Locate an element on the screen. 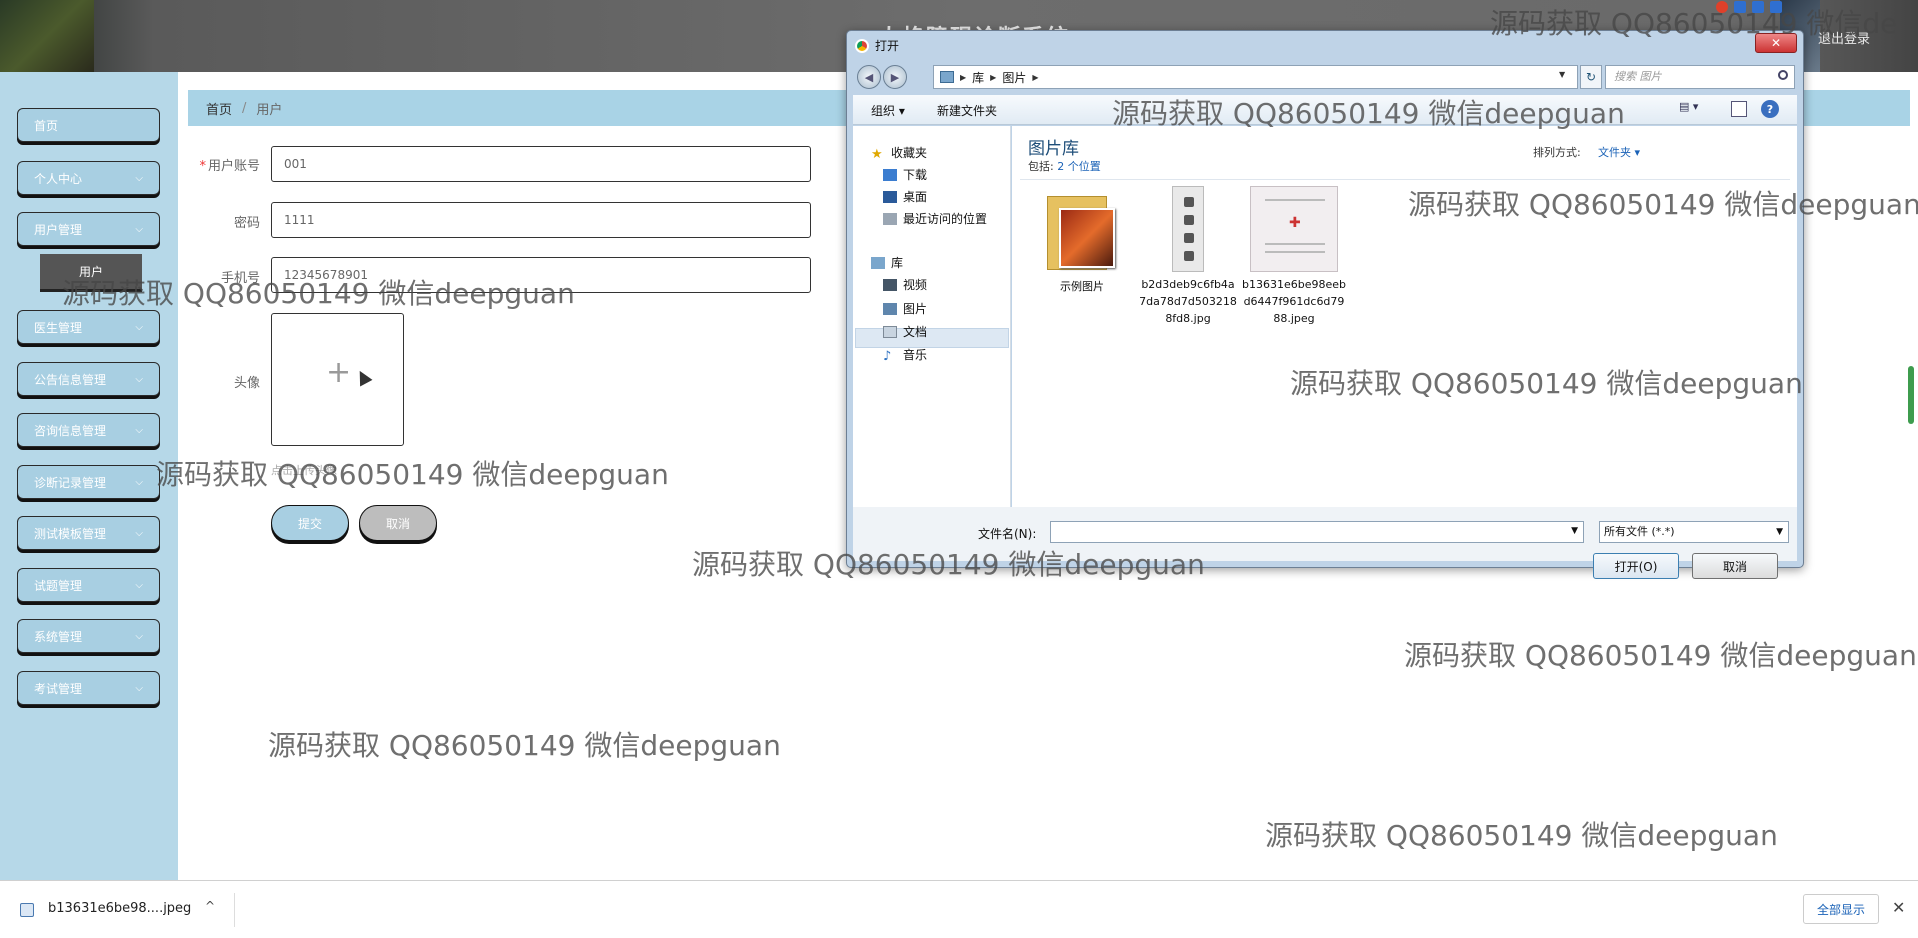 This screenshot has height=938, width=1918. address-segment: 图片 is located at coordinates (1014, 77).